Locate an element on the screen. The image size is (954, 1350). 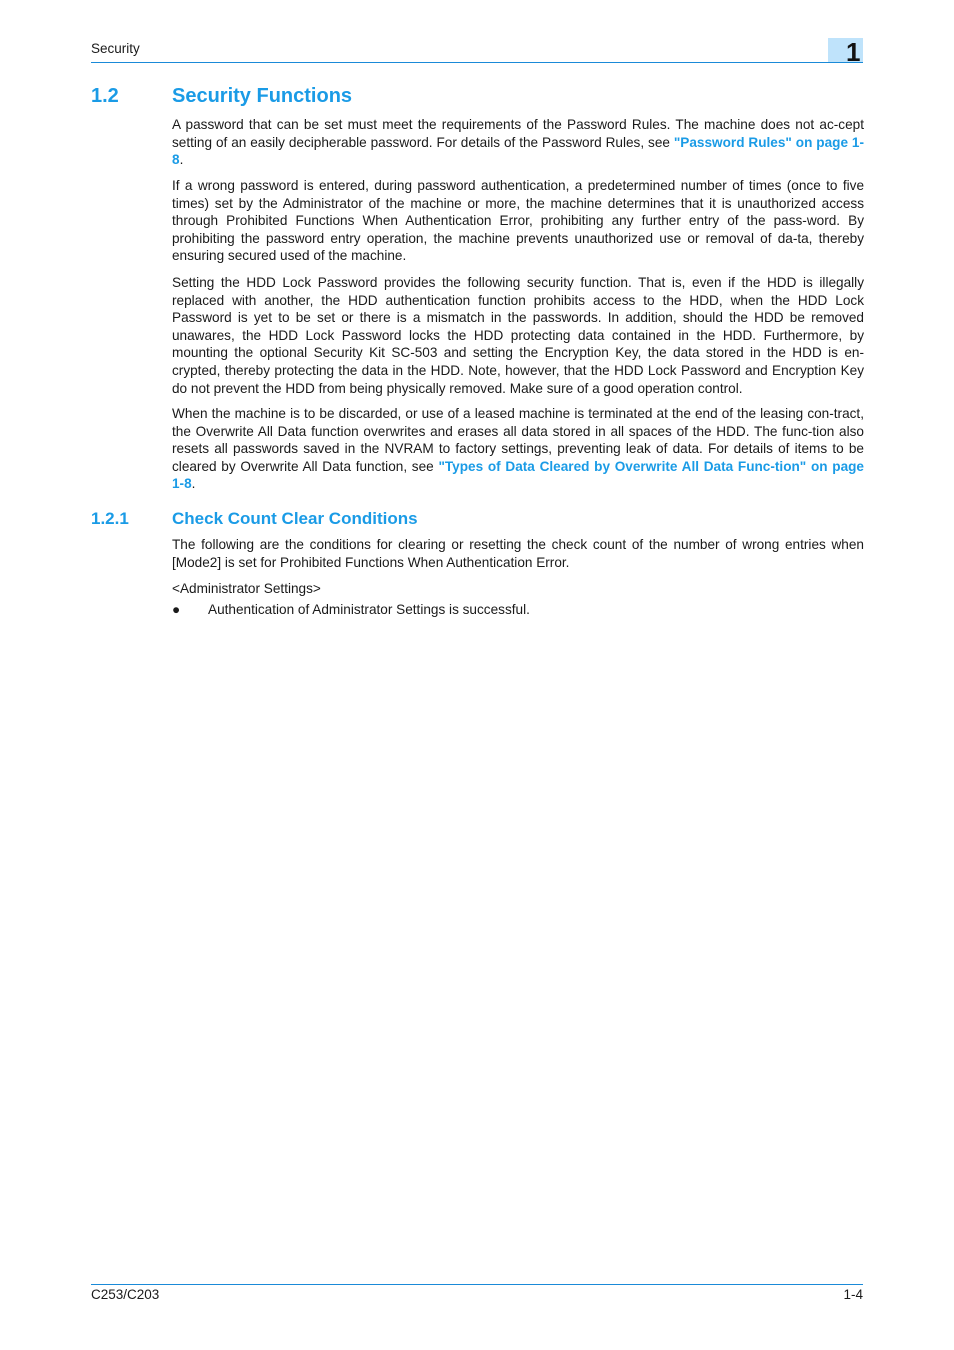
subsection-number: 1.2.1 is located at coordinates (110, 518).